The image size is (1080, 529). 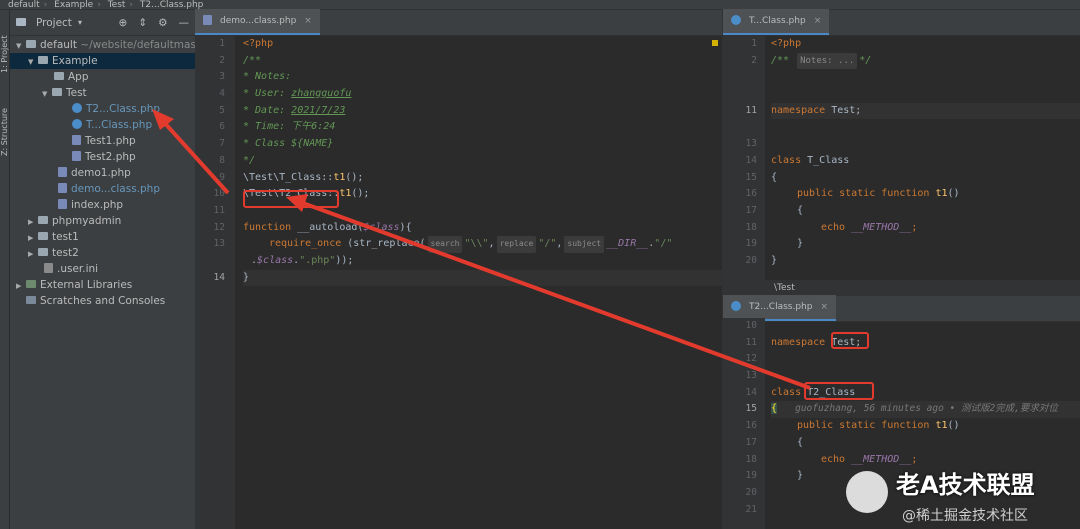 What do you see at coordinates (925, 111) in the screenshot?
I see `code-line-current: namespace Test;` at bounding box center [925, 111].